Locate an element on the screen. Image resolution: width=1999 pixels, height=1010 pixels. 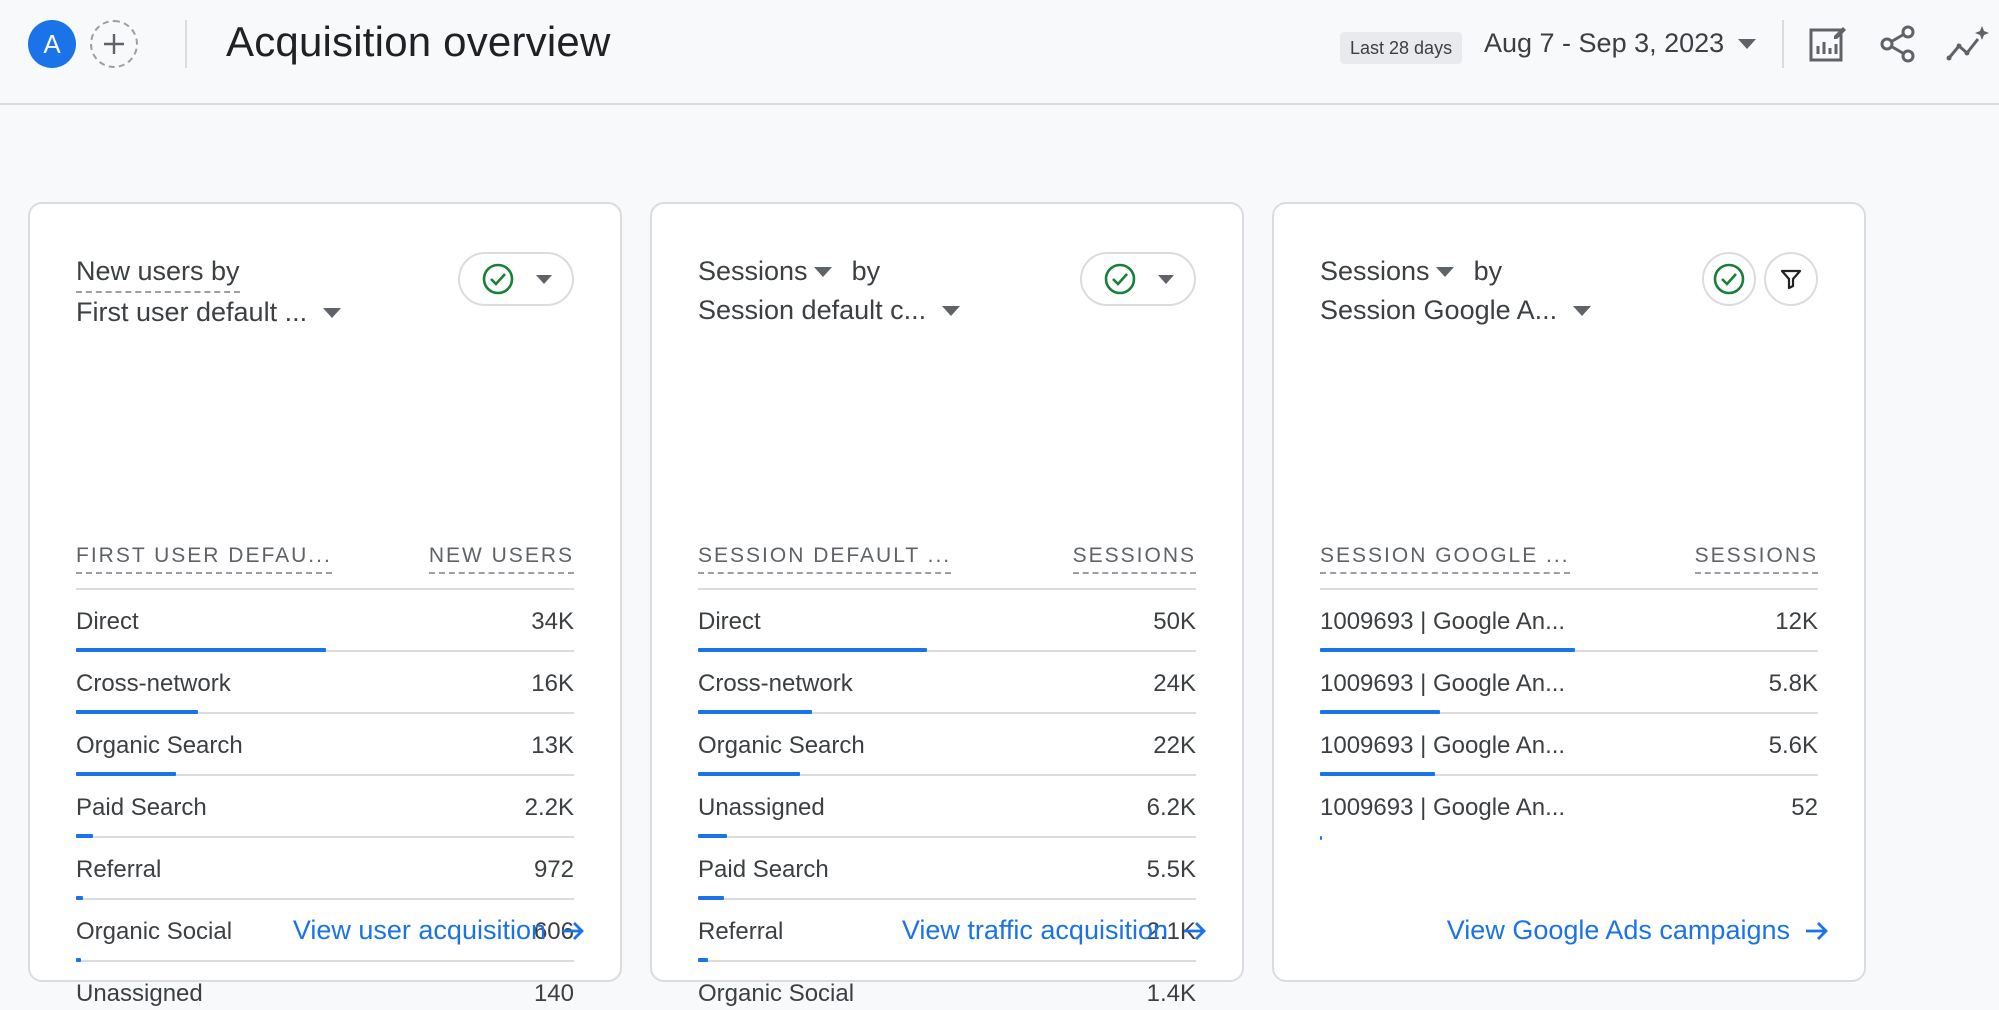
plus-icon is located at coordinates (114, 44).